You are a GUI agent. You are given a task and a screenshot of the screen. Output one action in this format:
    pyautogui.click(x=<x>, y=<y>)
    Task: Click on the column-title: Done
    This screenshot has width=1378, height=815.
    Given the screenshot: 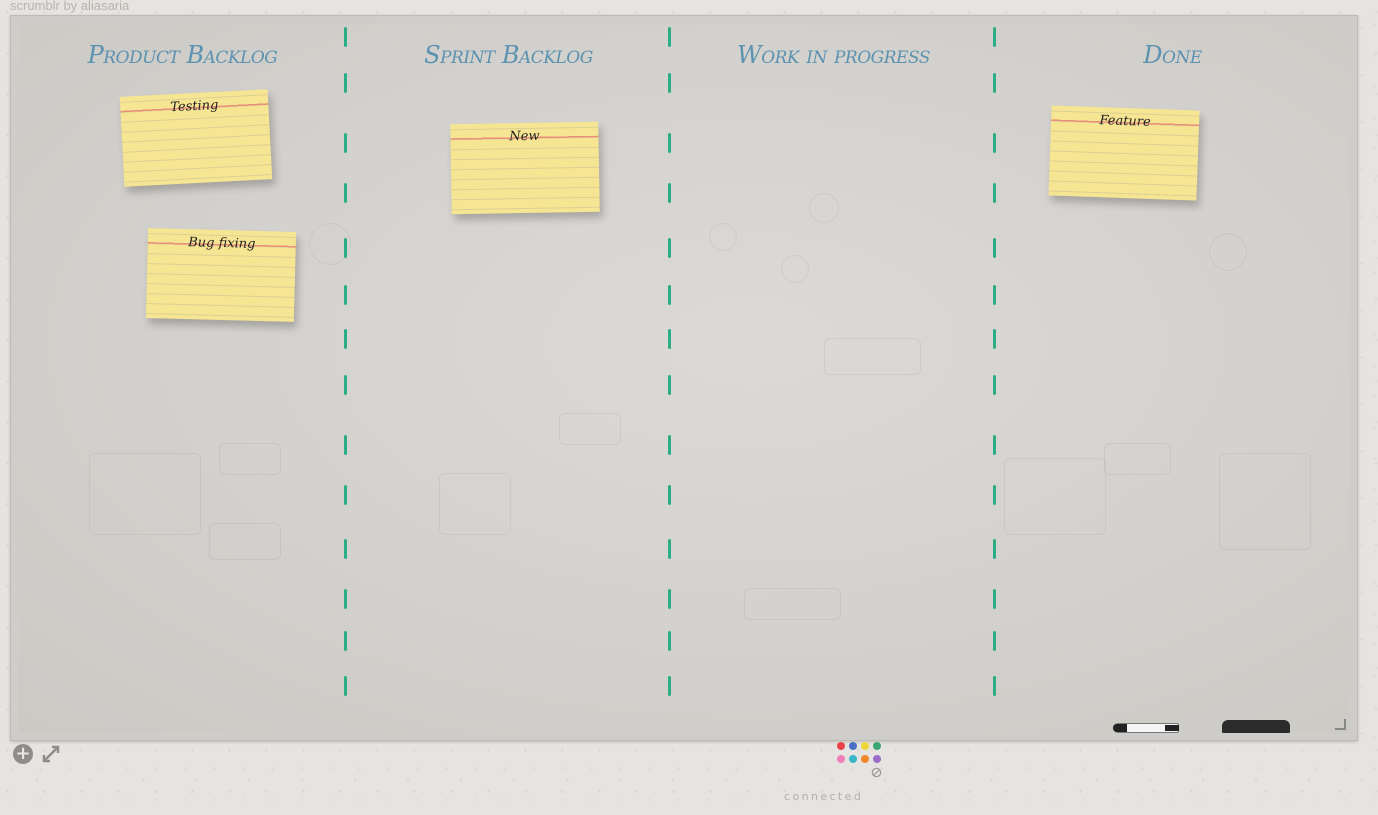 What is the action you would take?
    pyautogui.click(x=1172, y=55)
    